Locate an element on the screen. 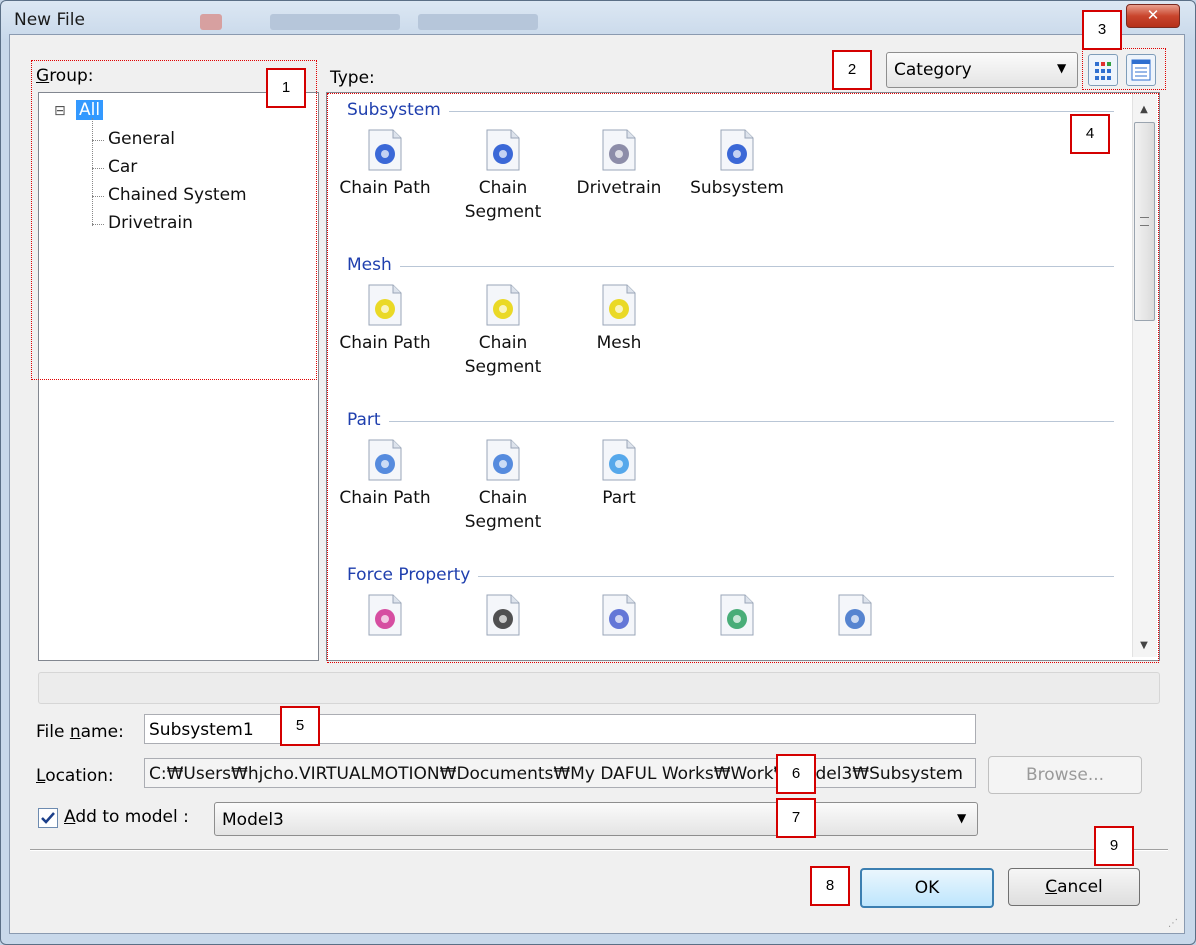 This screenshot has height=945, width=1196. callout-badge-9: 9 is located at coordinates (1114, 846).